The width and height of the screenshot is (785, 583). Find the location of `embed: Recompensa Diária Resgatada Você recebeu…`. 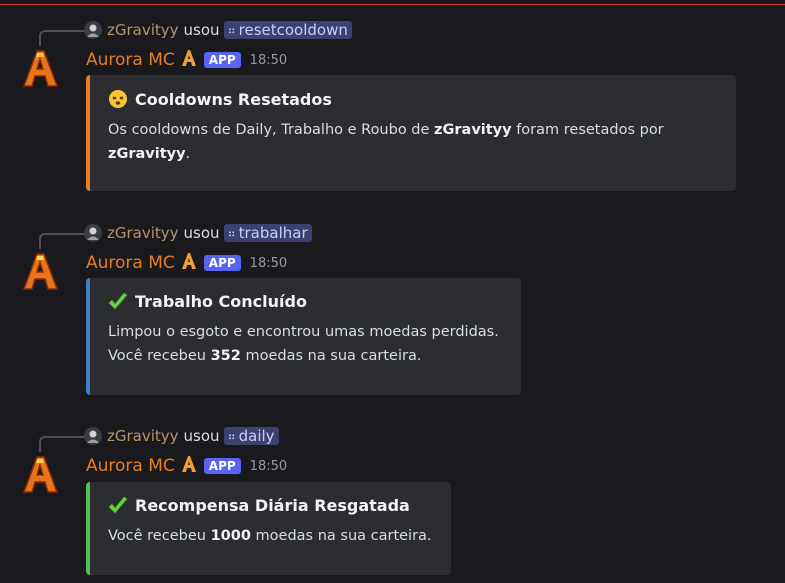

embed: Recompensa Diária Resgatada Você recebeu… is located at coordinates (268, 528).